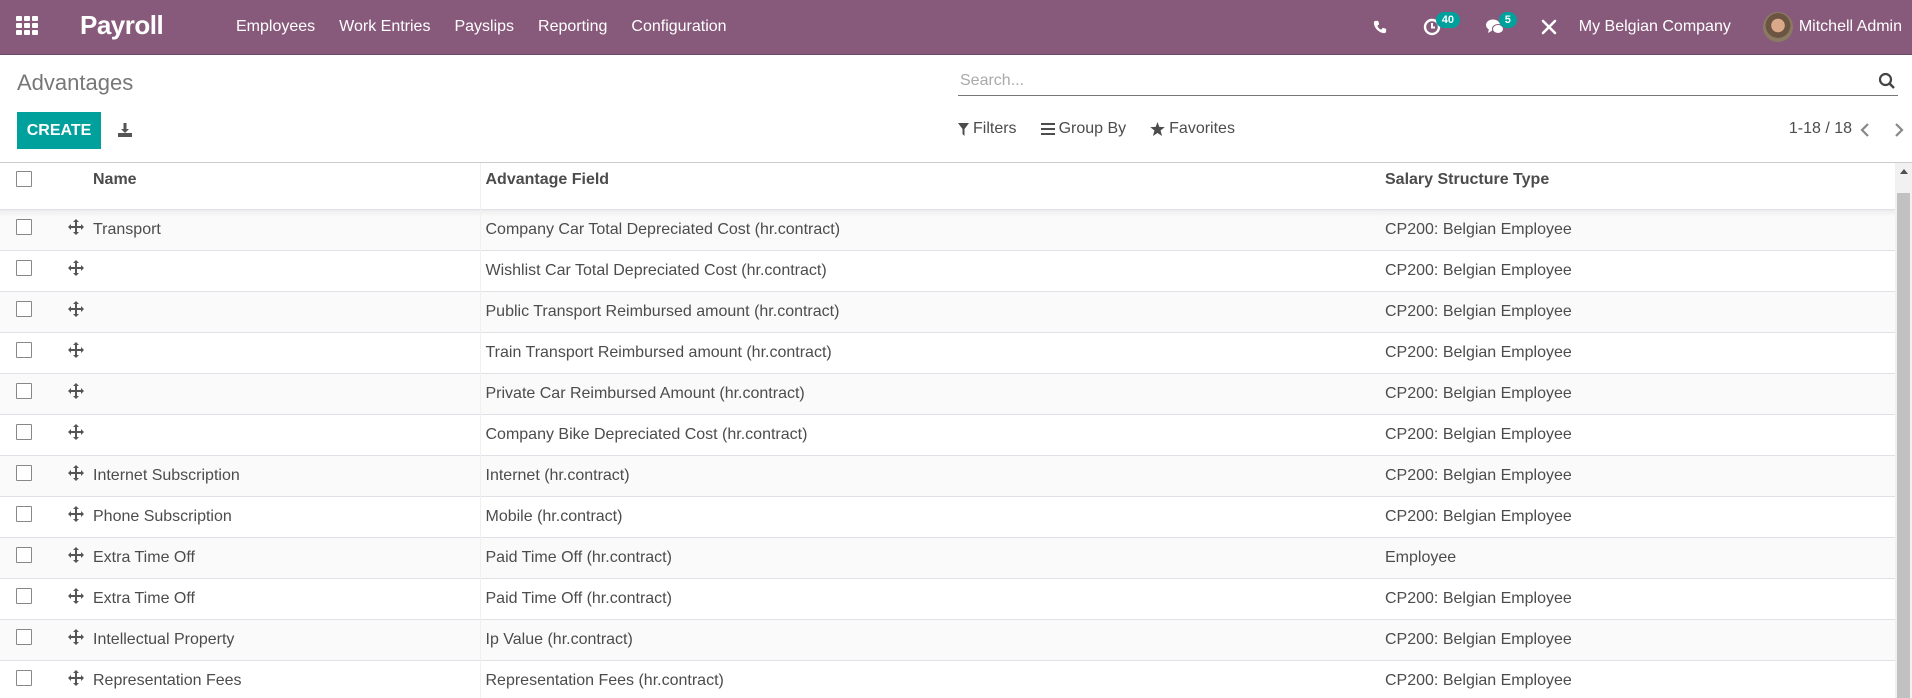 The width and height of the screenshot is (1912, 698). Describe the element at coordinates (930, 475) in the screenshot. I see `cell-advantage-field: Internet (hr.contract)` at that location.